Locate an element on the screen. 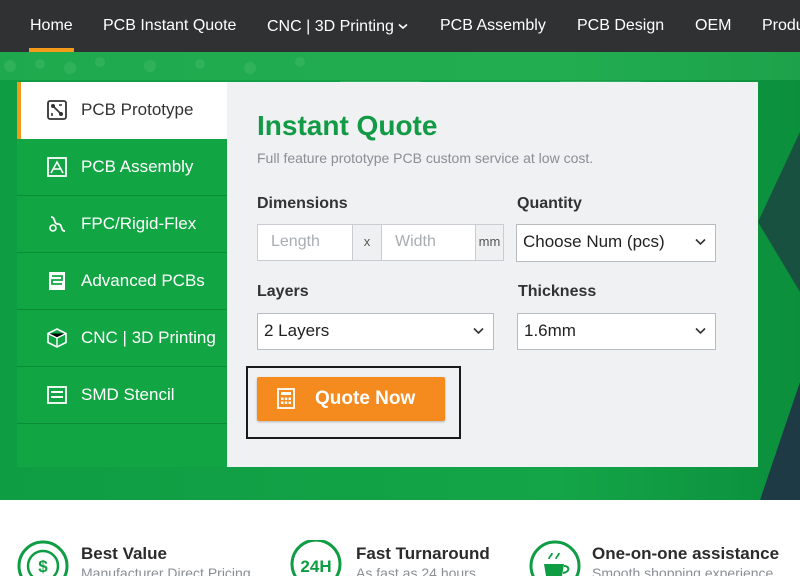 The width and height of the screenshot is (800, 576). feature-fast-turnaround: 24H Fast Turnaround As fast as 24 hours is located at coordinates (405, 558).